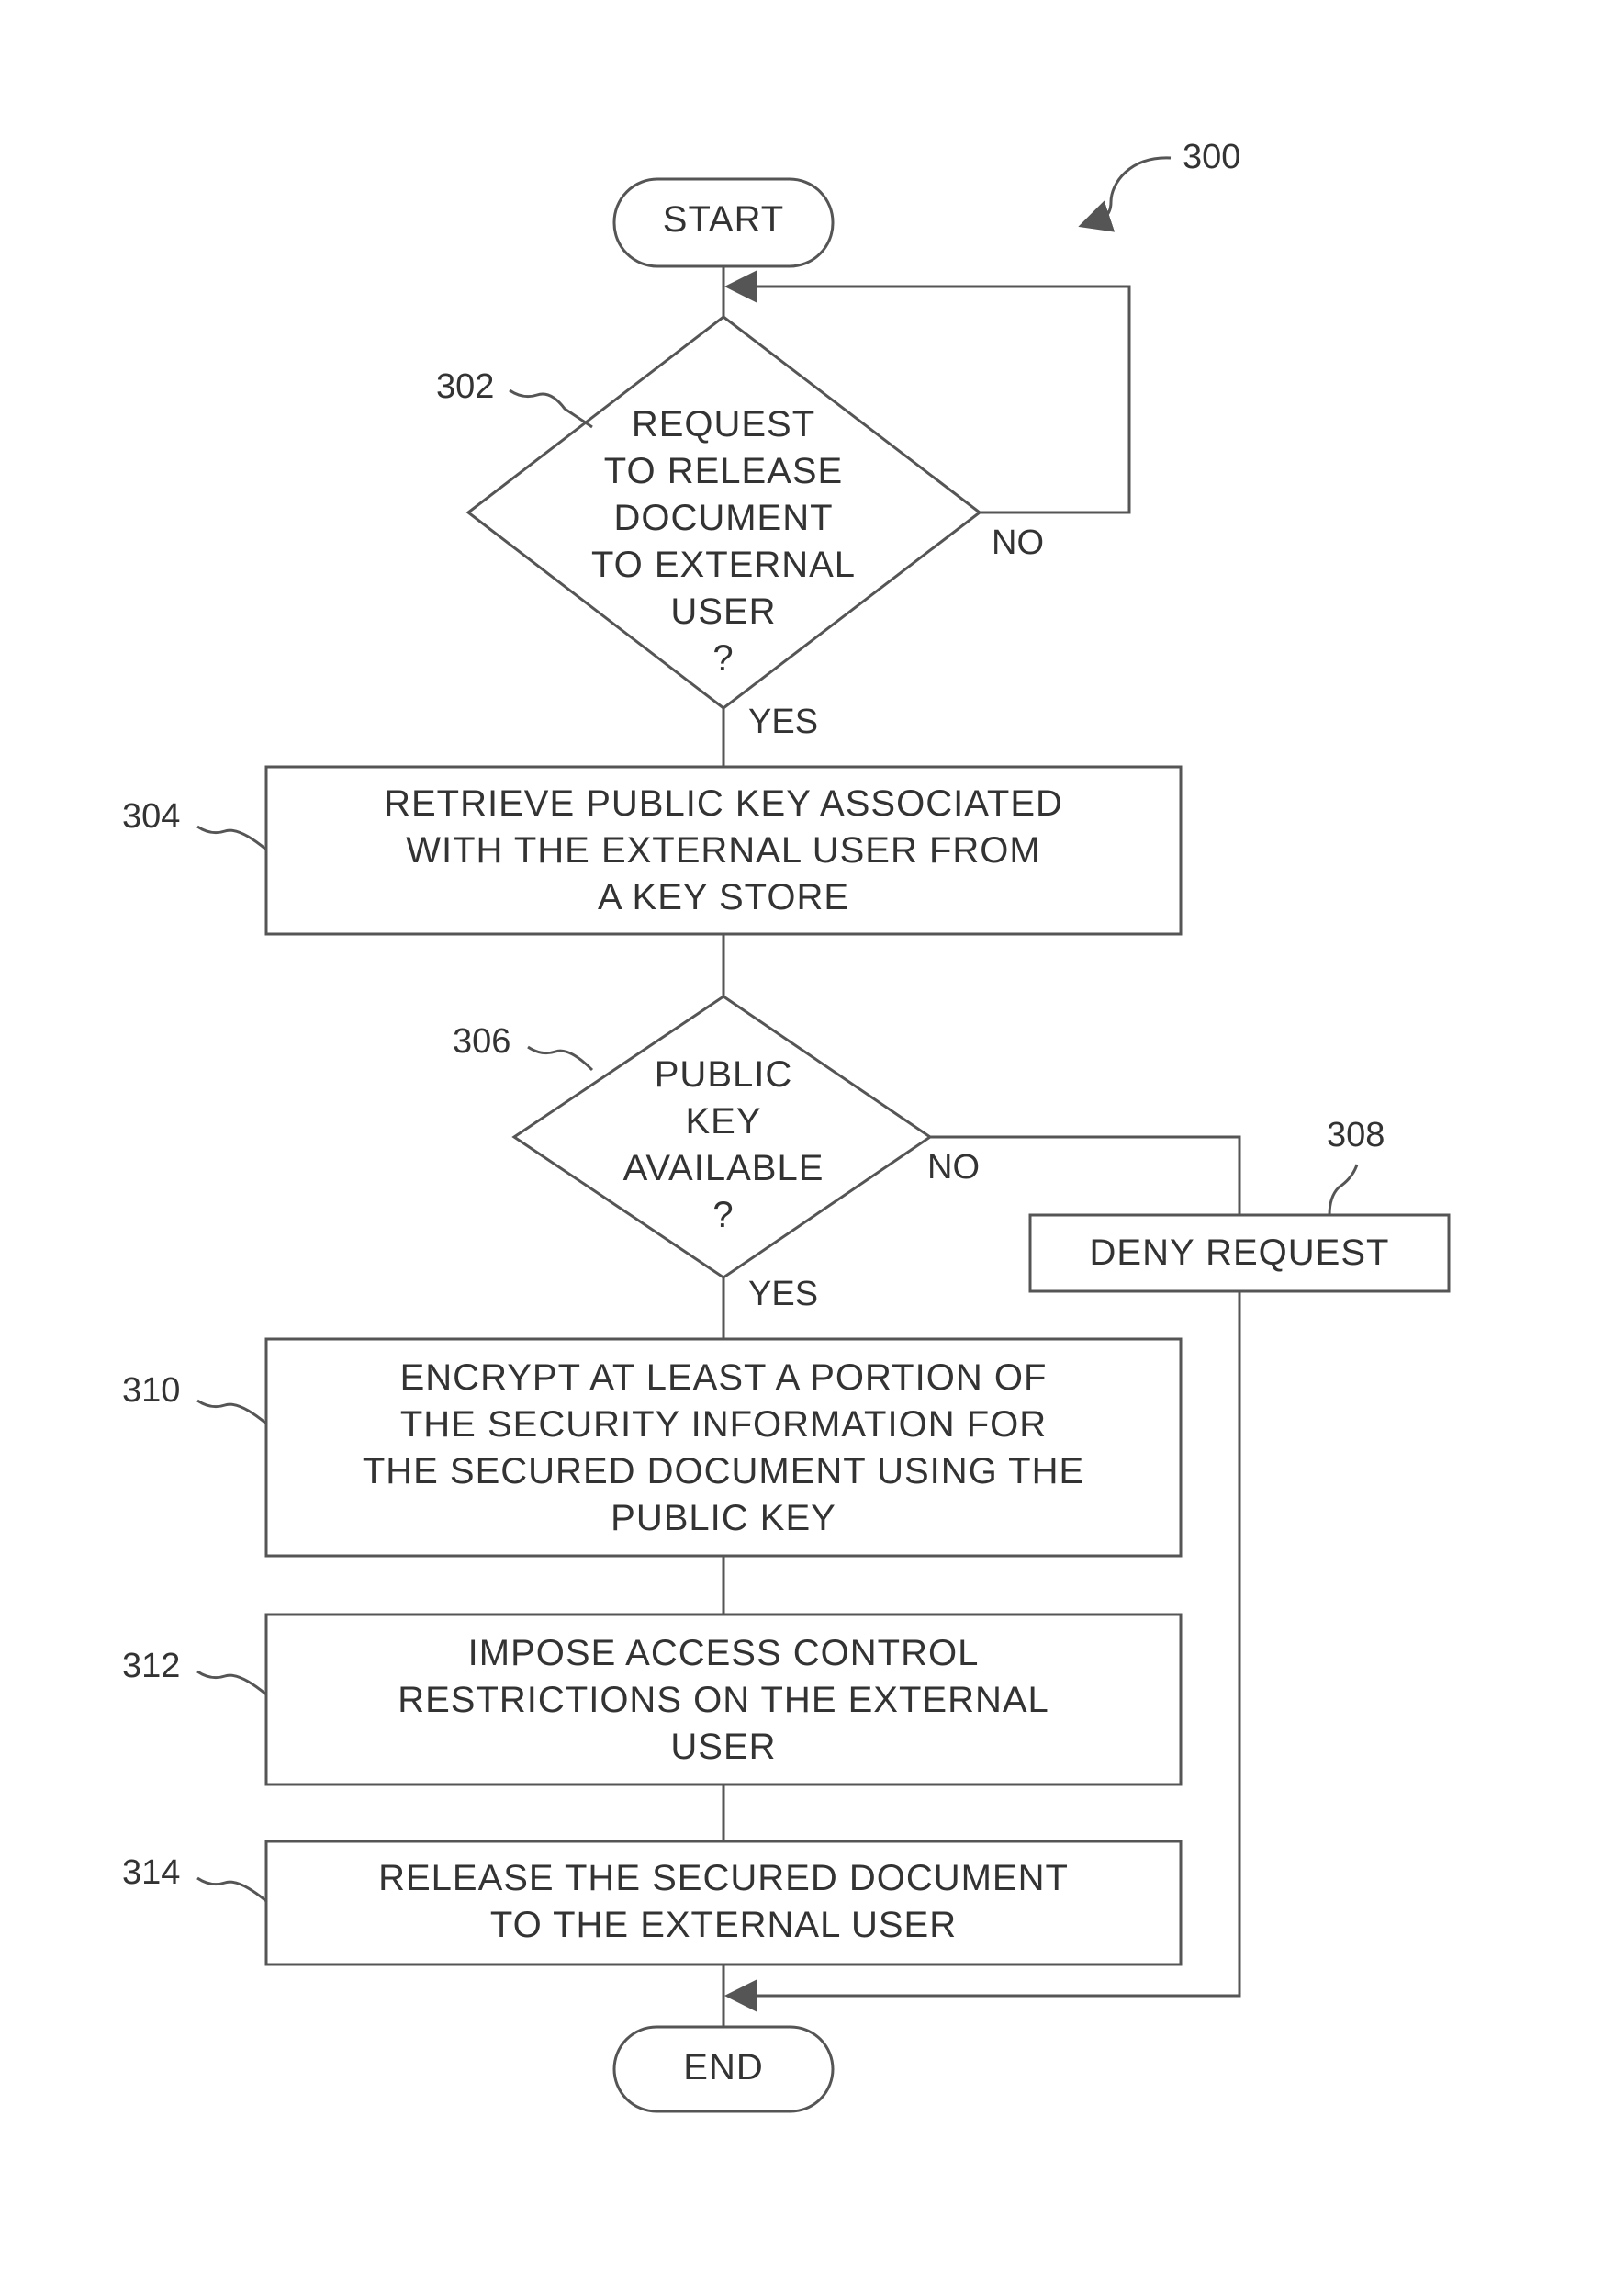  What do you see at coordinates (151, 1666) in the screenshot?
I see `ref-312: 312` at bounding box center [151, 1666].